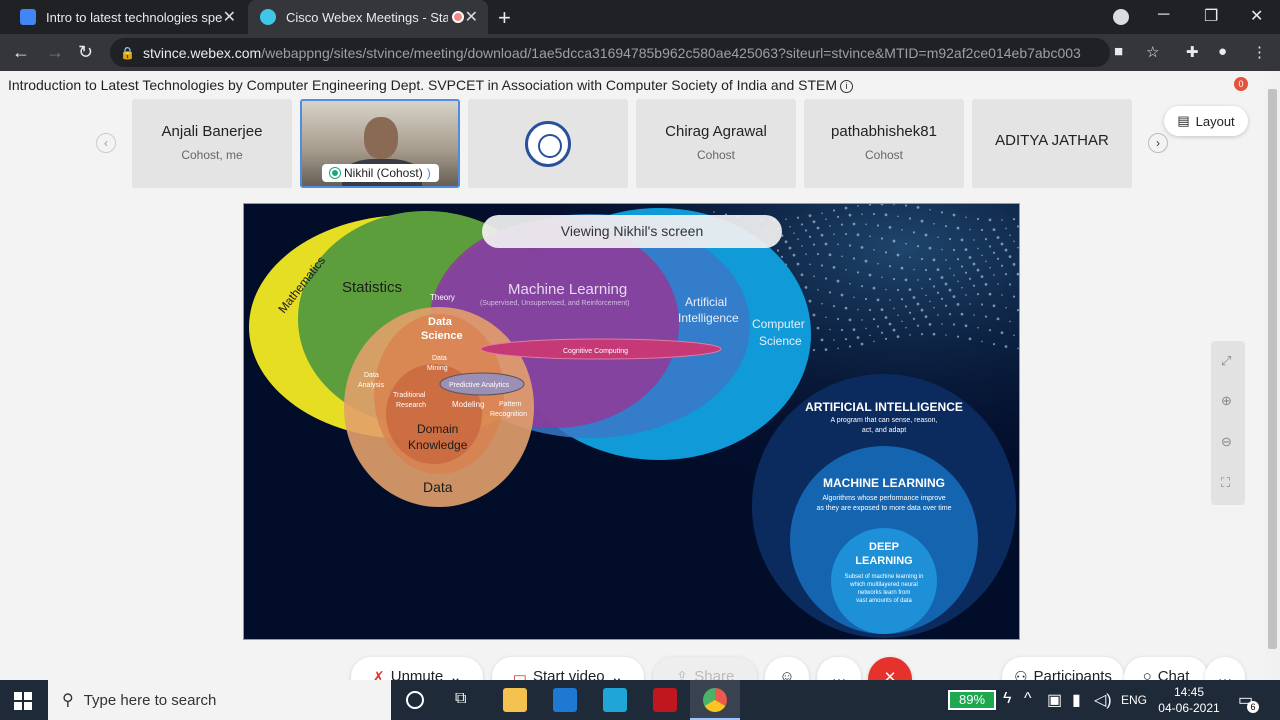  What do you see at coordinates (1054, 700) in the screenshot?
I see `meet-now-icon: ▣` at bounding box center [1054, 700].